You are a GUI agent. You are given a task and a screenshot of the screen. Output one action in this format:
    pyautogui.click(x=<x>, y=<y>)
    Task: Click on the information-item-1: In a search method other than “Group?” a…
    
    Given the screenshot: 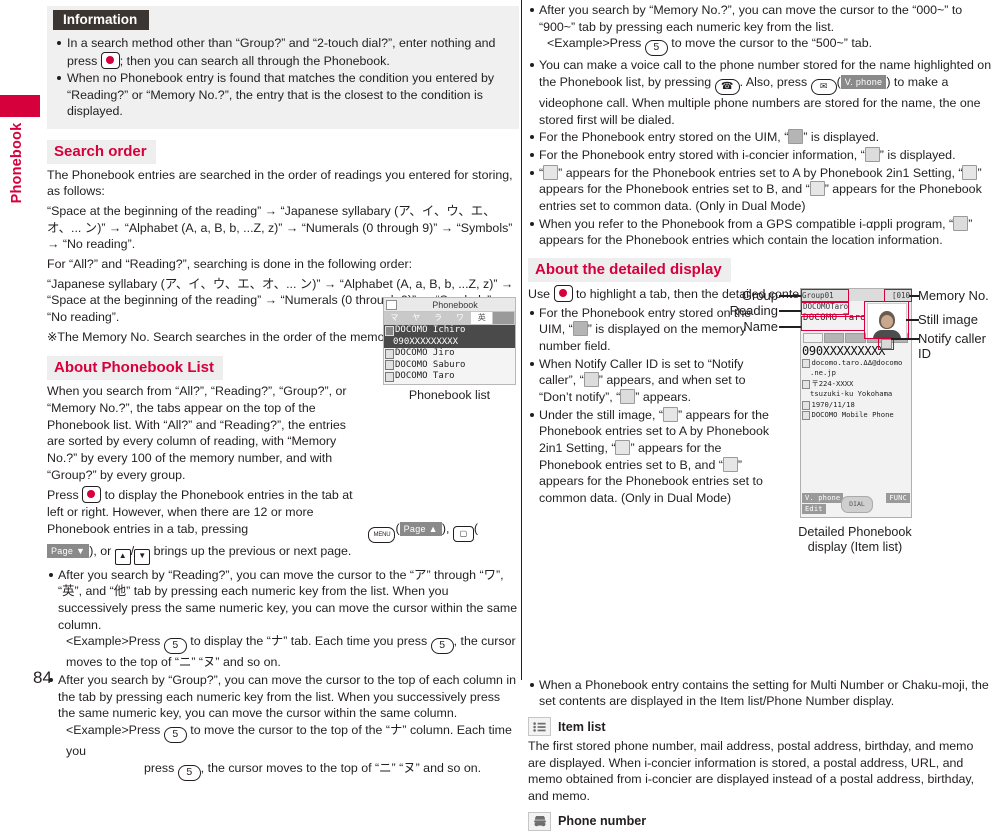 What is the action you would take?
    pyautogui.click(x=283, y=52)
    